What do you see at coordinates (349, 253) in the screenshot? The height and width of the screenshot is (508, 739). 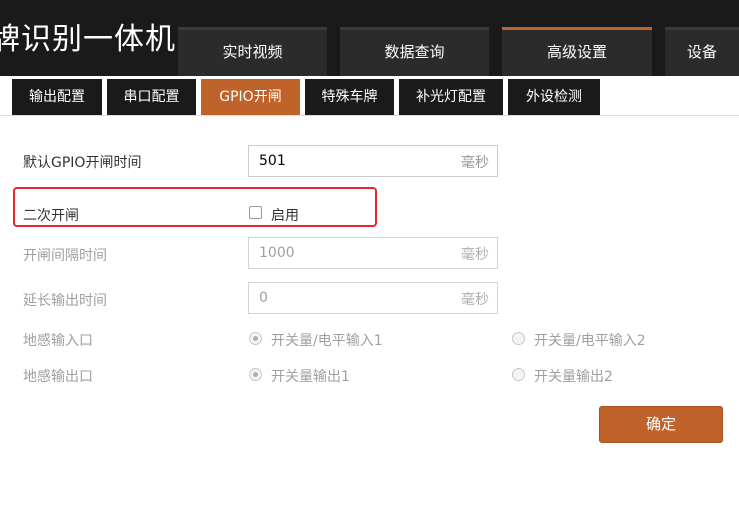 I see `open-interval-input` at bounding box center [349, 253].